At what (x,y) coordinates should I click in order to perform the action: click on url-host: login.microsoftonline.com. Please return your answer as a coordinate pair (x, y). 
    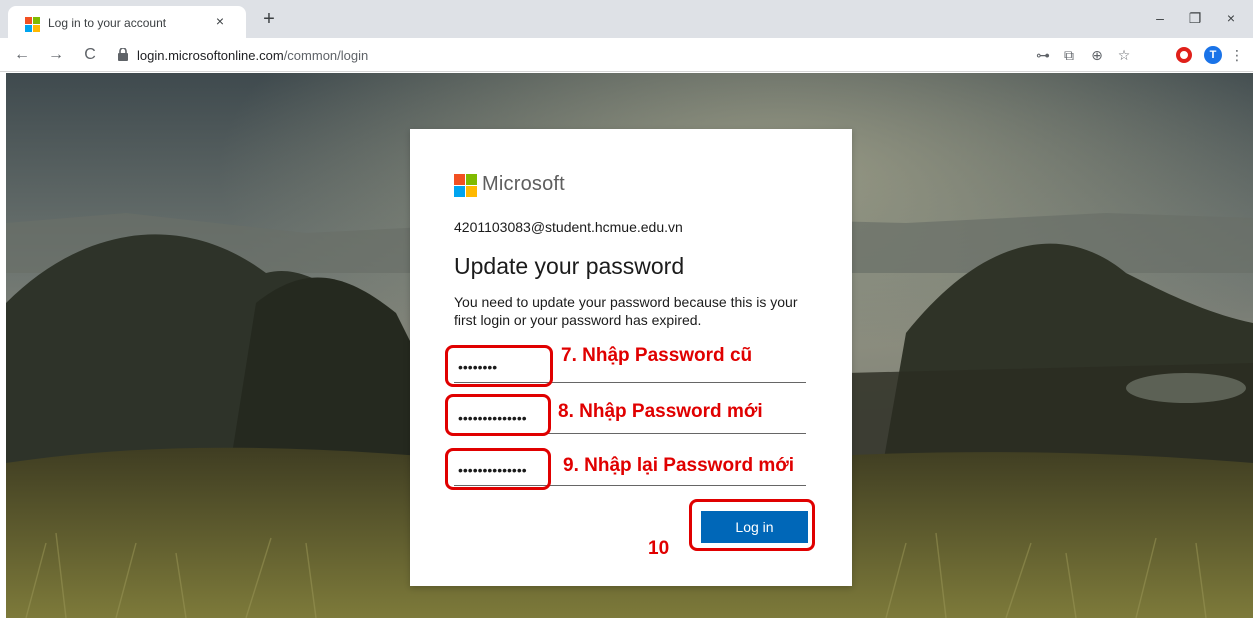
    Looking at the image, I should click on (210, 55).